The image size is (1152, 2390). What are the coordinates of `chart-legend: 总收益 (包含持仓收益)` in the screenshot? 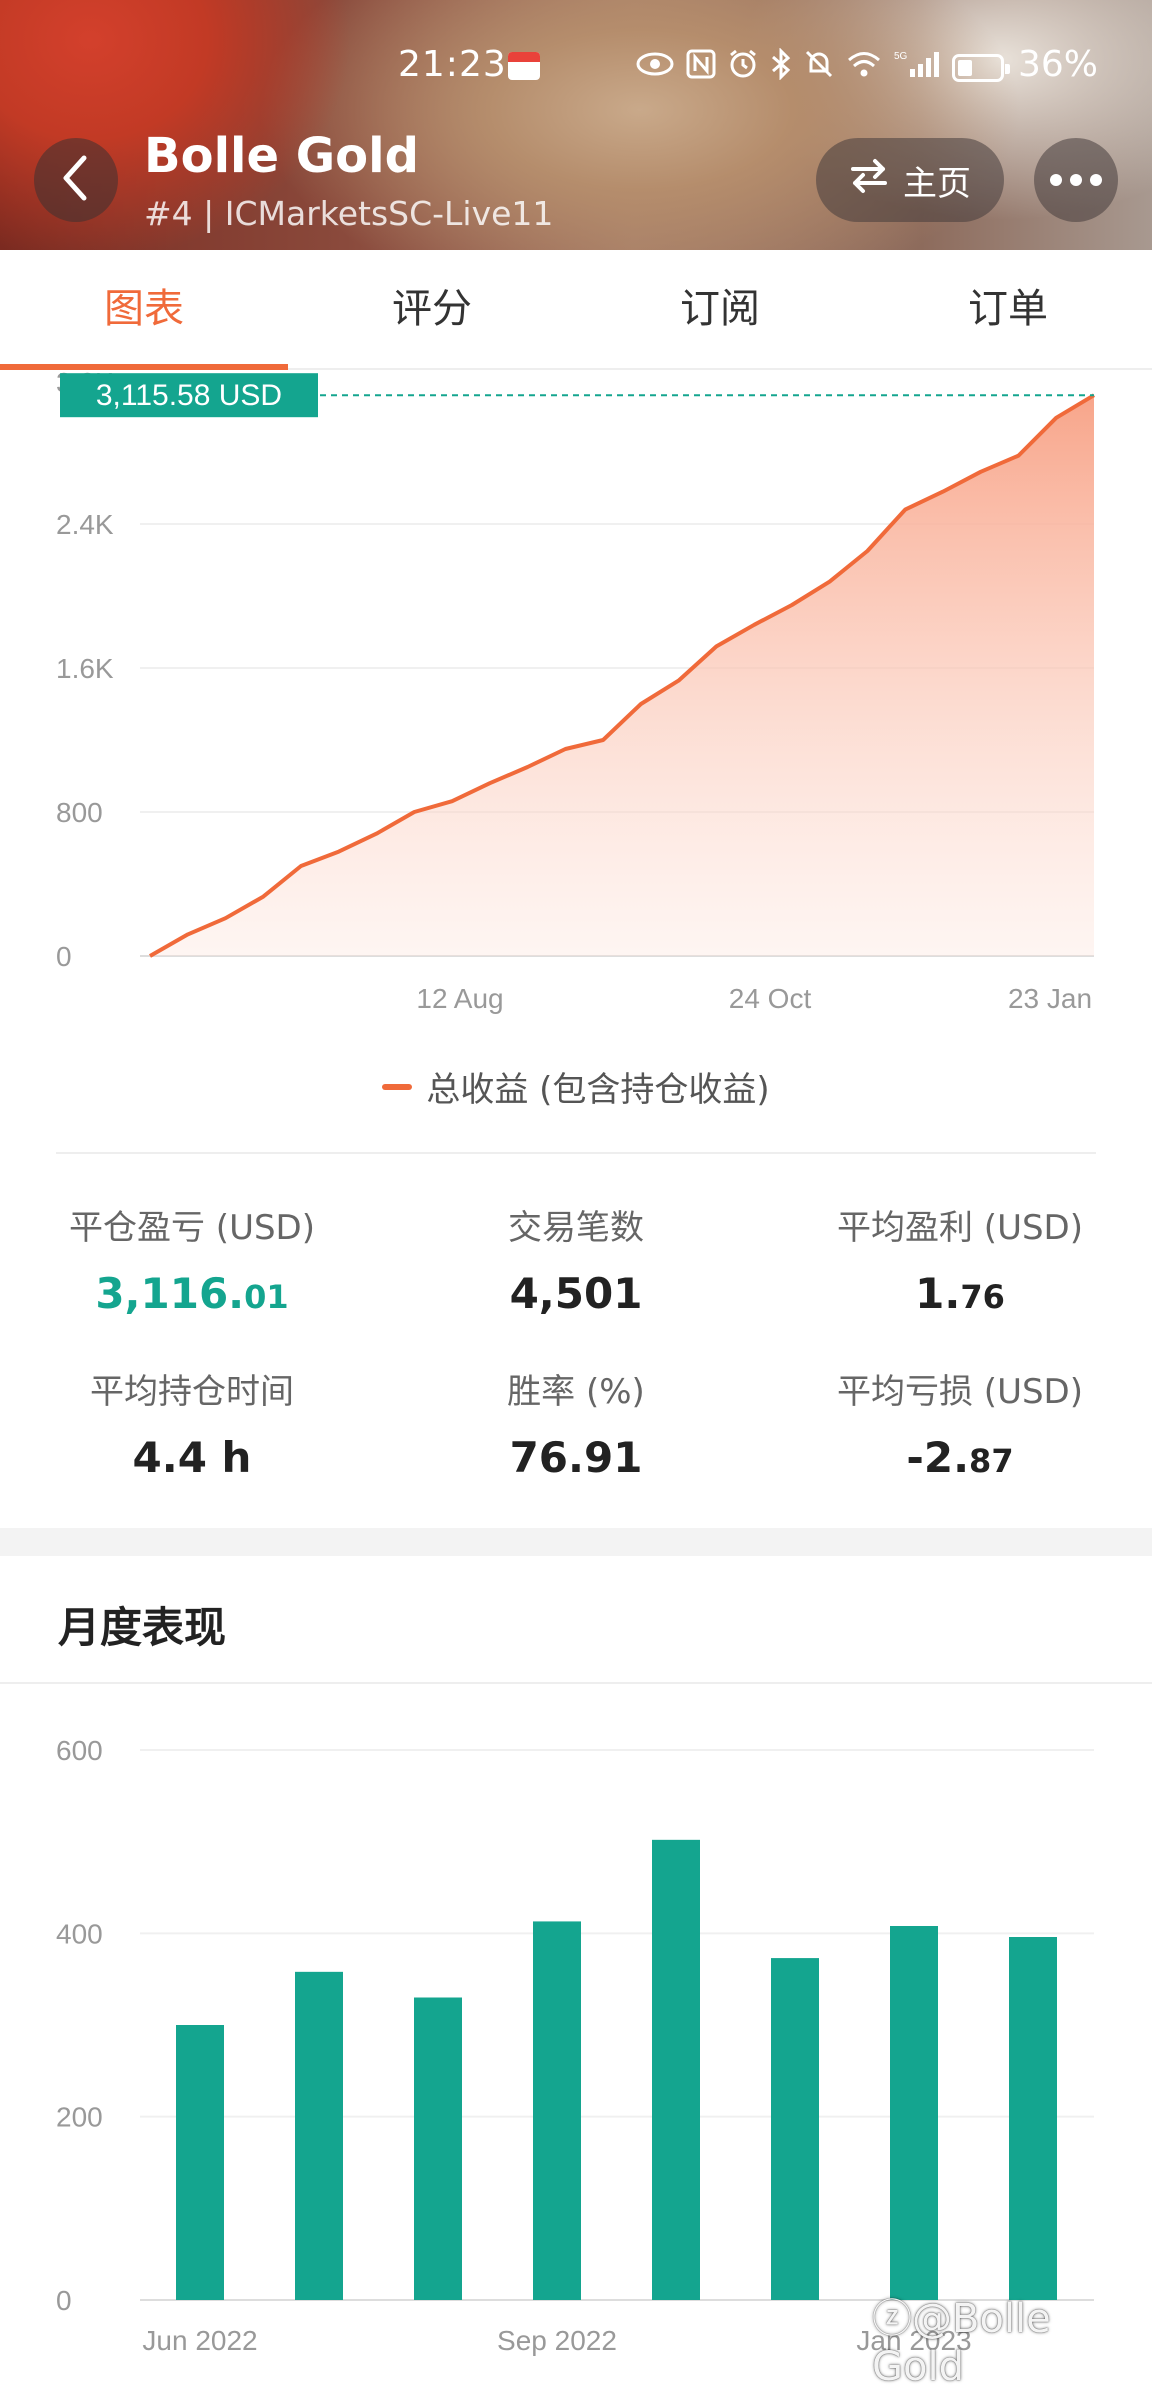 It's located at (576, 1086).